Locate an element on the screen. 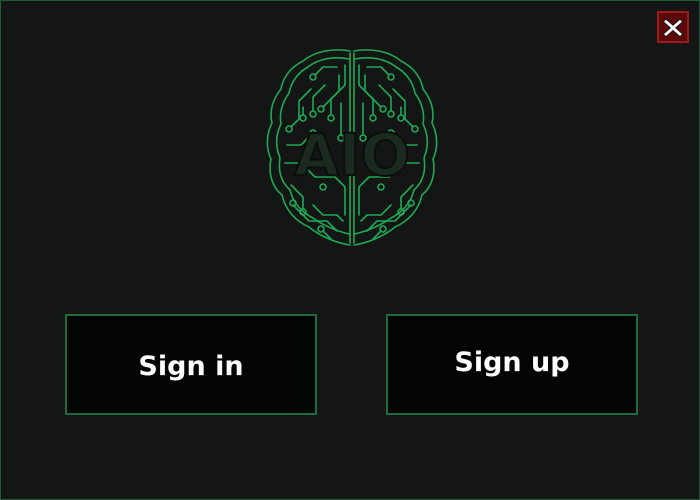 Image resolution: width=700 pixels, height=500 pixels. close-button is located at coordinates (673, 27).